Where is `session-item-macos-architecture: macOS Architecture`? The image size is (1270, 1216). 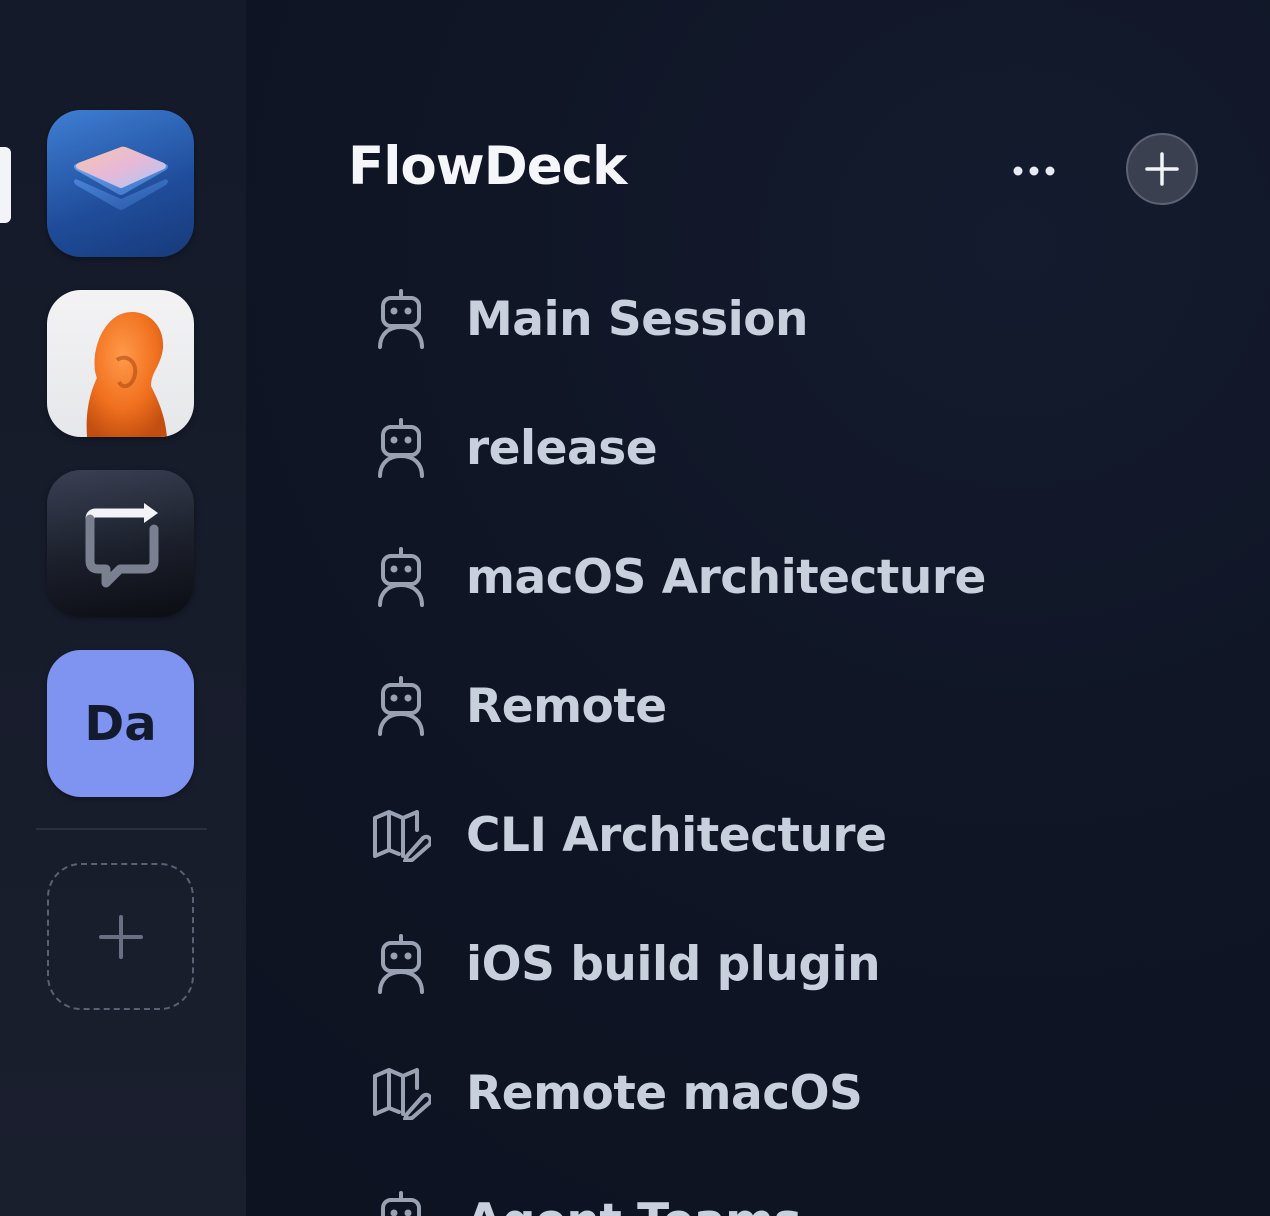 session-item-macos-architecture: macOS Architecture is located at coordinates (800, 577).